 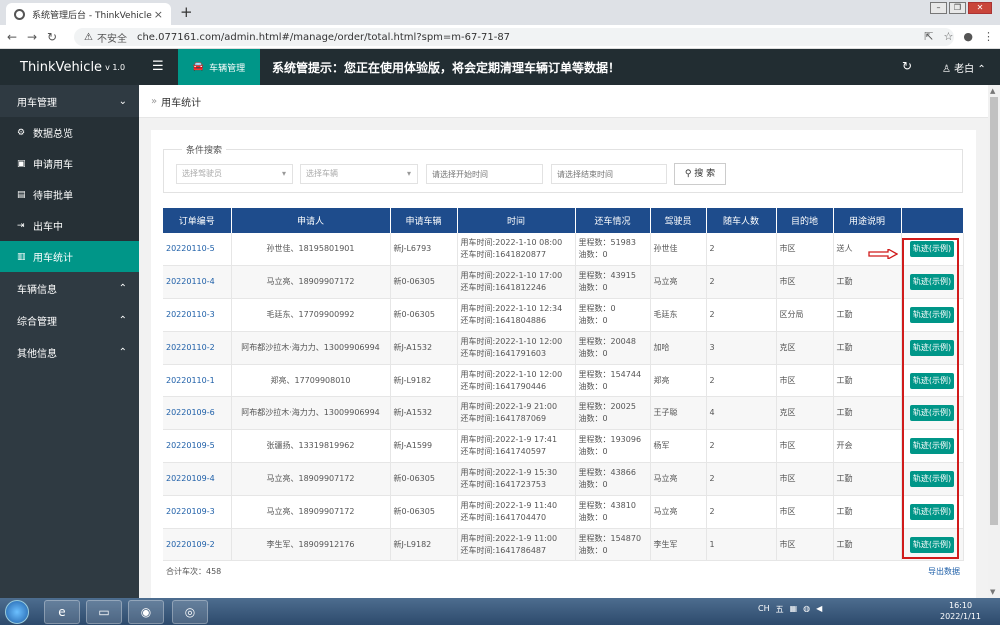 I want to click on start-time-input, so click(x=484, y=174).